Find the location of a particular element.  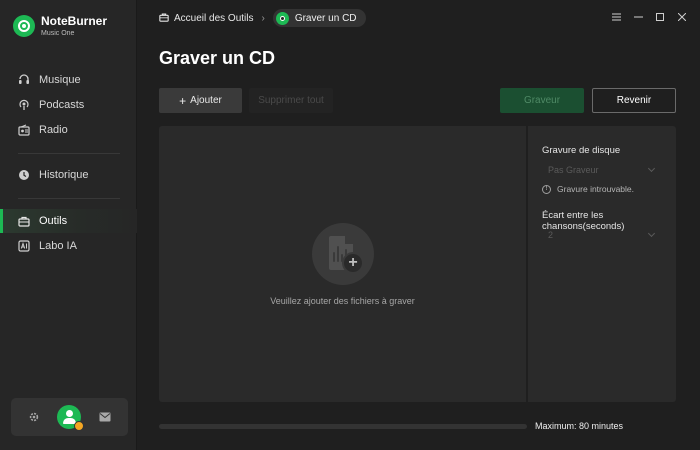

sidebar-item-label: Radio is located at coordinates (53, 130).